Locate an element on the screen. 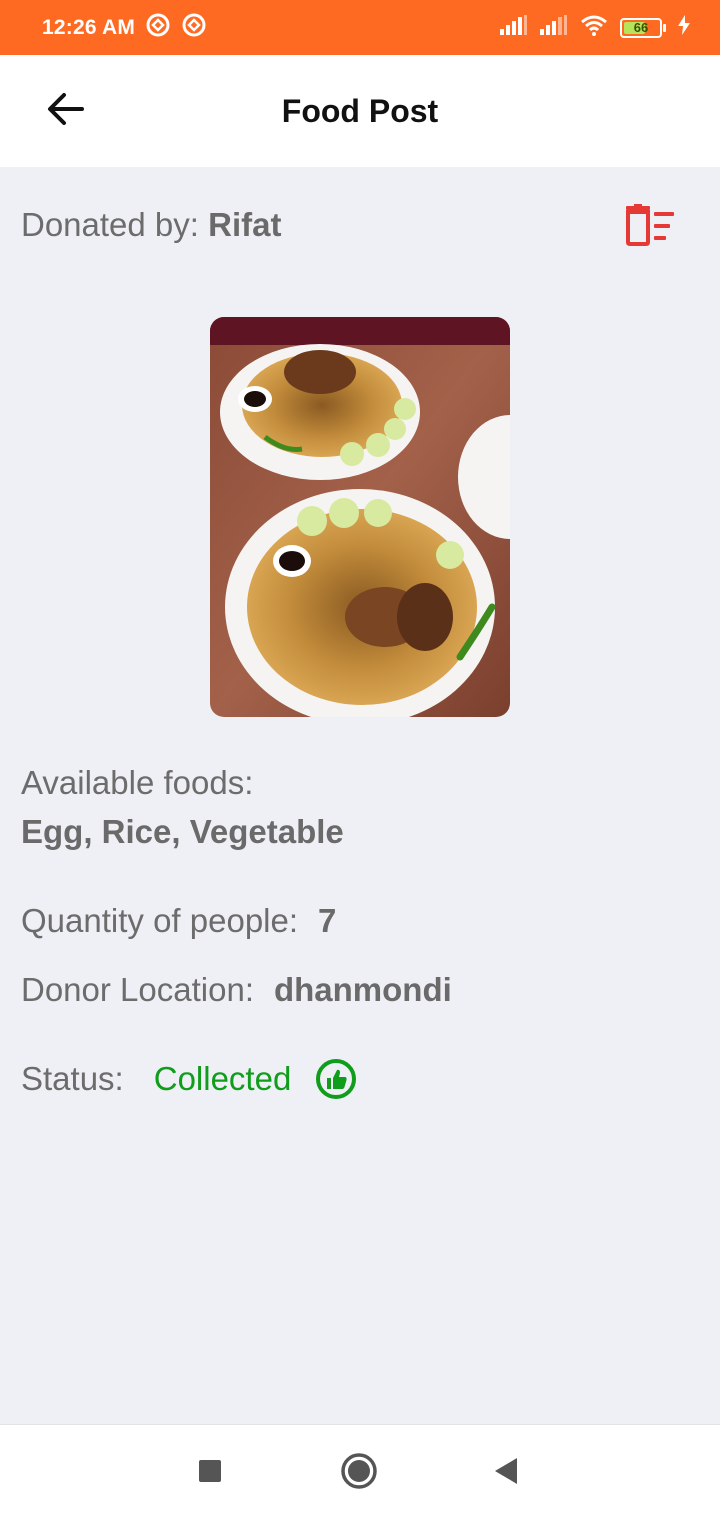  status-right: 66 is located at coordinates (595, 27).